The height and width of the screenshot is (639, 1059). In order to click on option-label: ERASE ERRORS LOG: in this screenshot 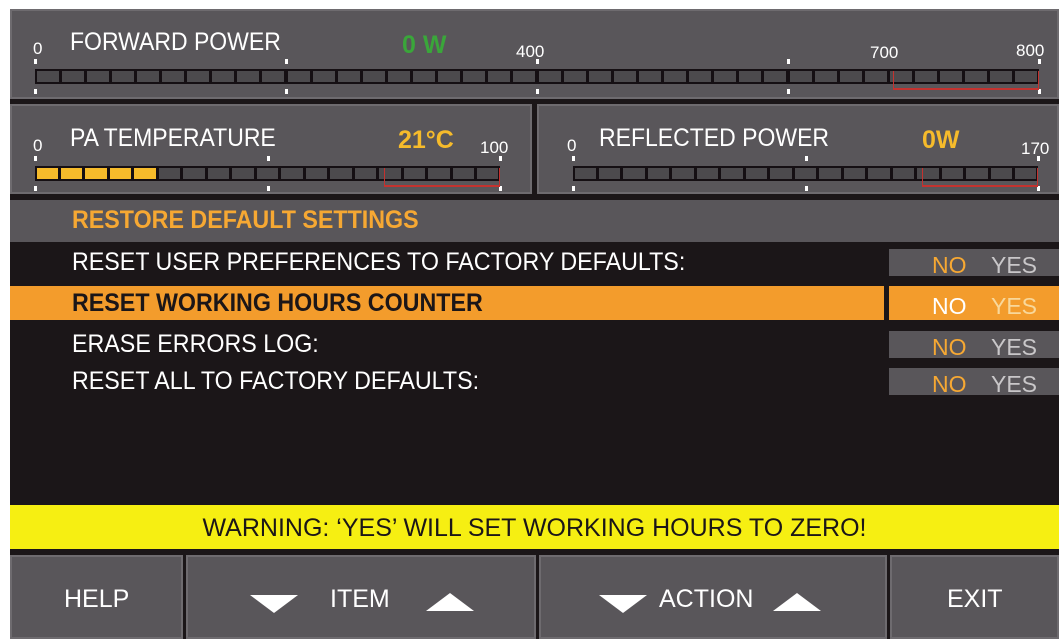, I will do `click(195, 344)`.